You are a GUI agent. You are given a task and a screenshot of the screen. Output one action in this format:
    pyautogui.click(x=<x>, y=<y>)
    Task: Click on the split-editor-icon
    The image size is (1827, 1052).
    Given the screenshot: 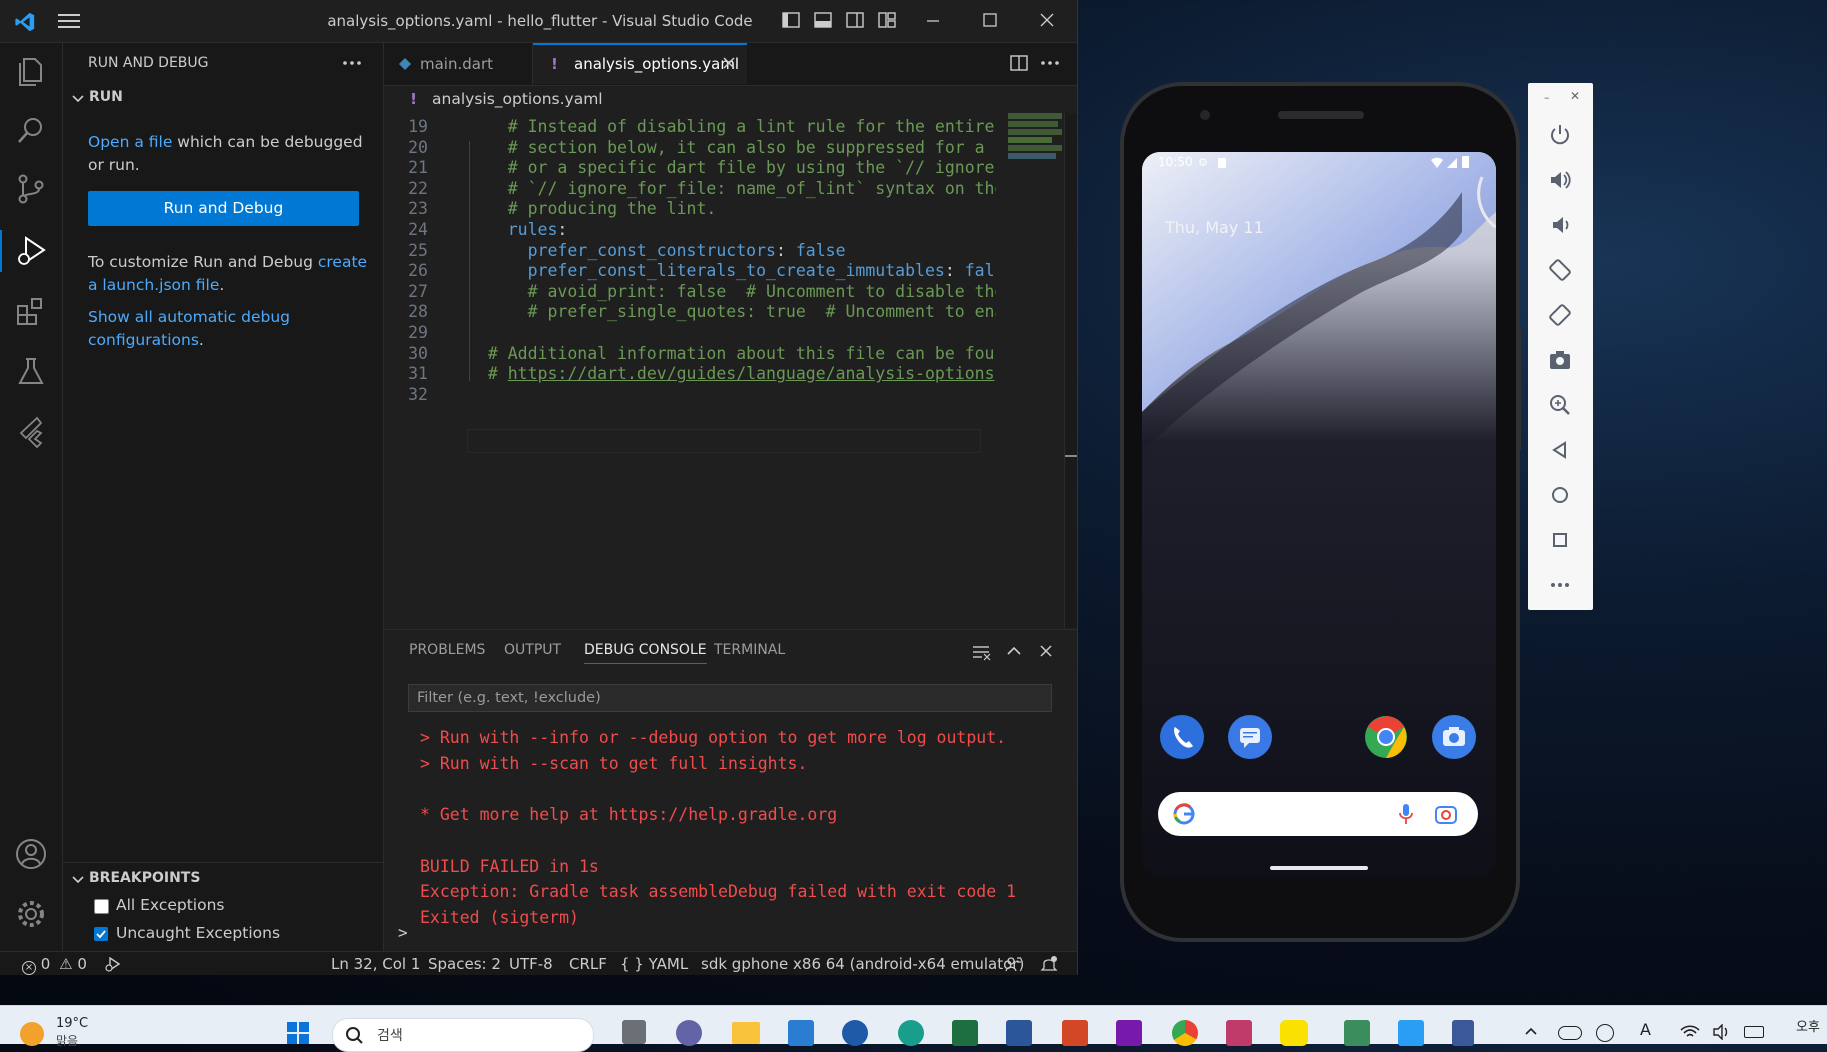 What is the action you would take?
    pyautogui.click(x=1019, y=63)
    